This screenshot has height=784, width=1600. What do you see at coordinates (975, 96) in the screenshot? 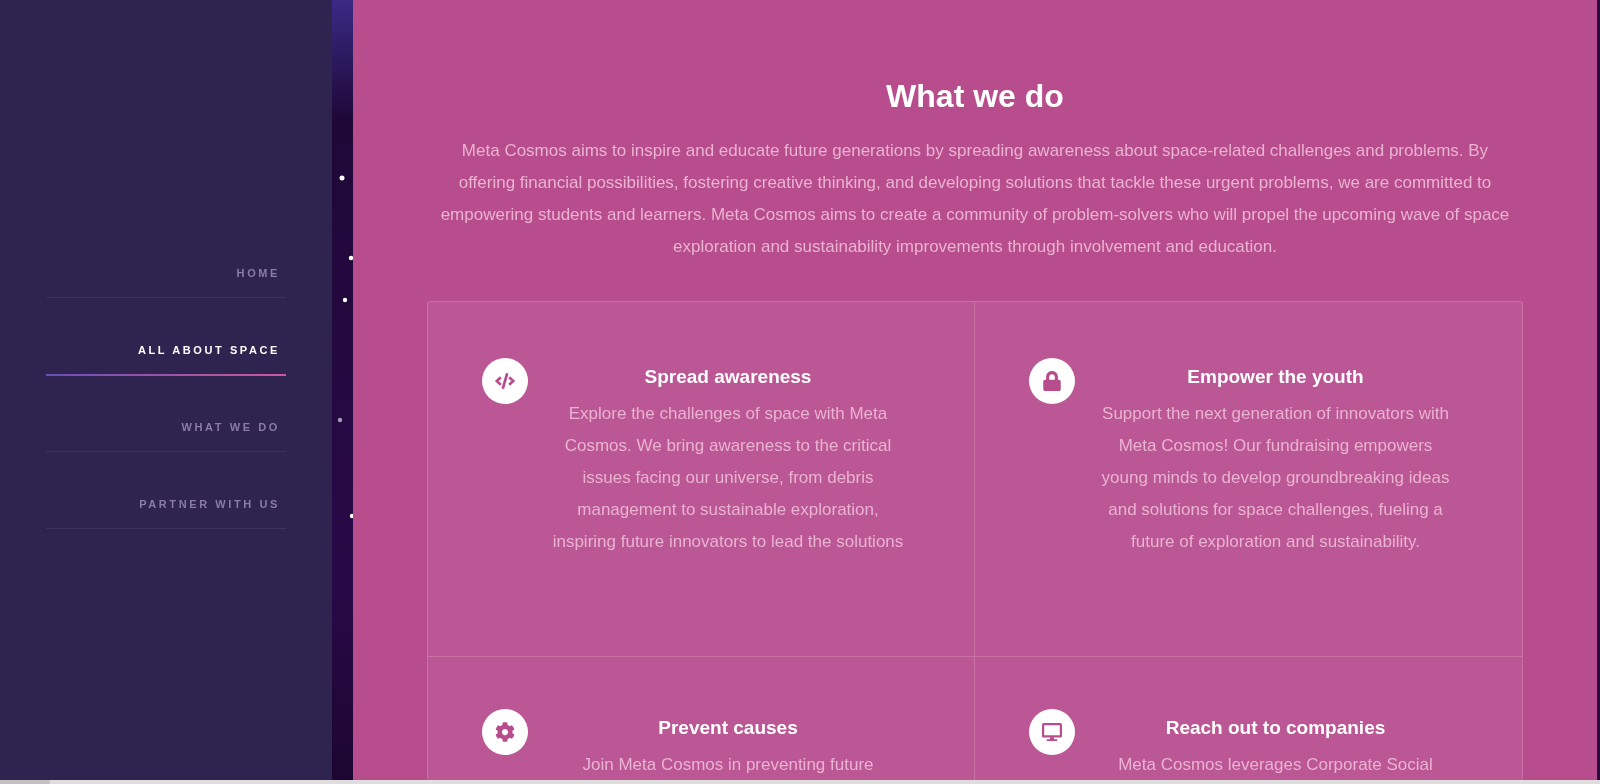
I see `section-title: What we do` at bounding box center [975, 96].